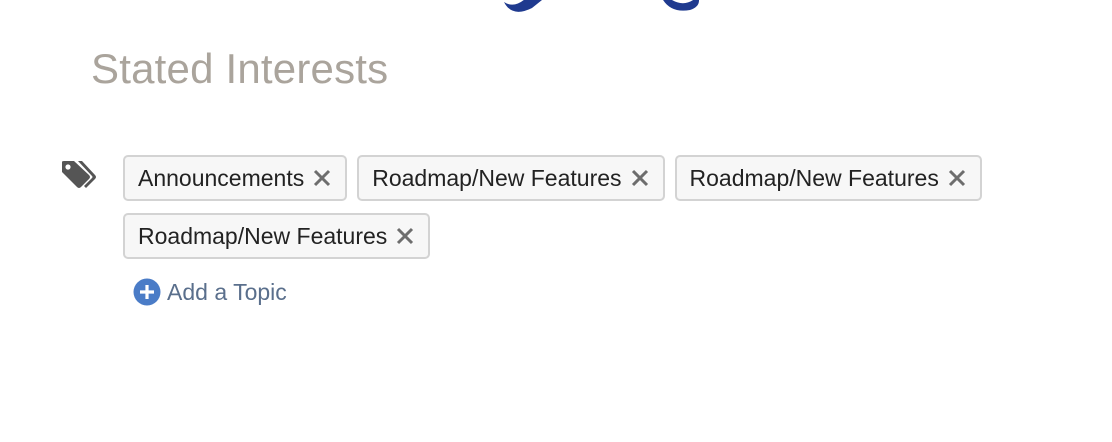  Describe the element at coordinates (147, 292) in the screenshot. I see `plus-circle-icon` at that location.